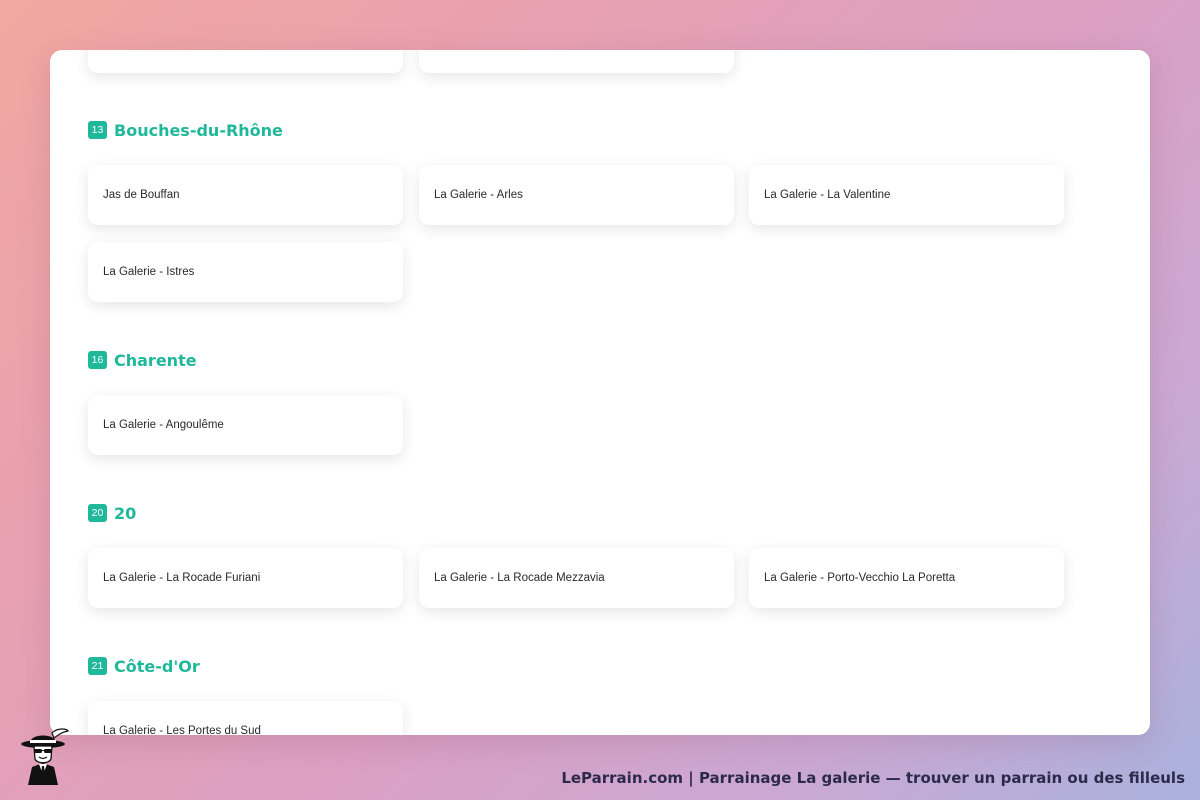 This screenshot has height=800, width=1200. Describe the element at coordinates (906, 195) in the screenshot. I see `store-tile: La Galerie - La Valentine` at that location.